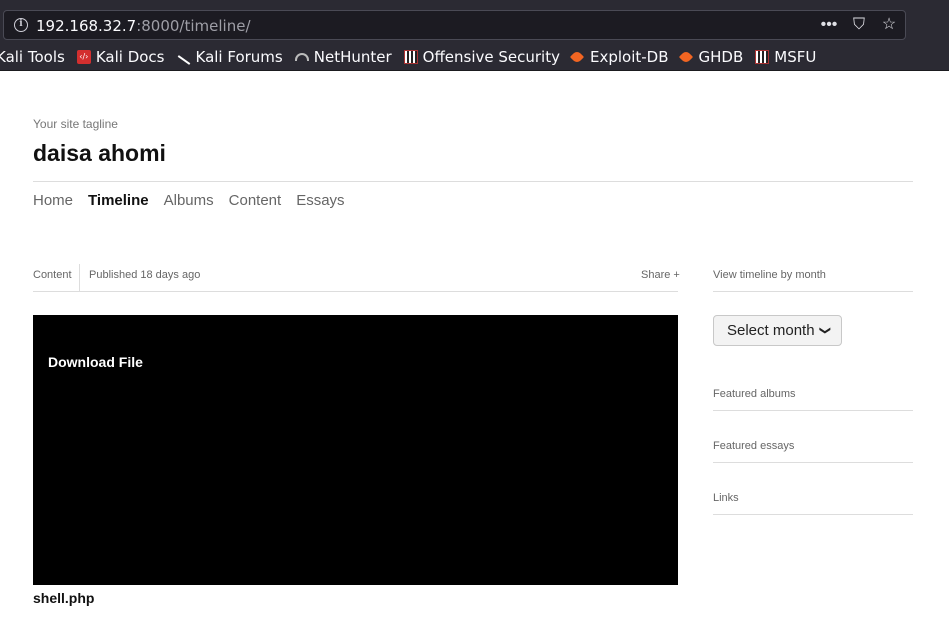  Describe the element at coordinates (889, 25) in the screenshot. I see `bookmark-star-icon: ☆` at that location.